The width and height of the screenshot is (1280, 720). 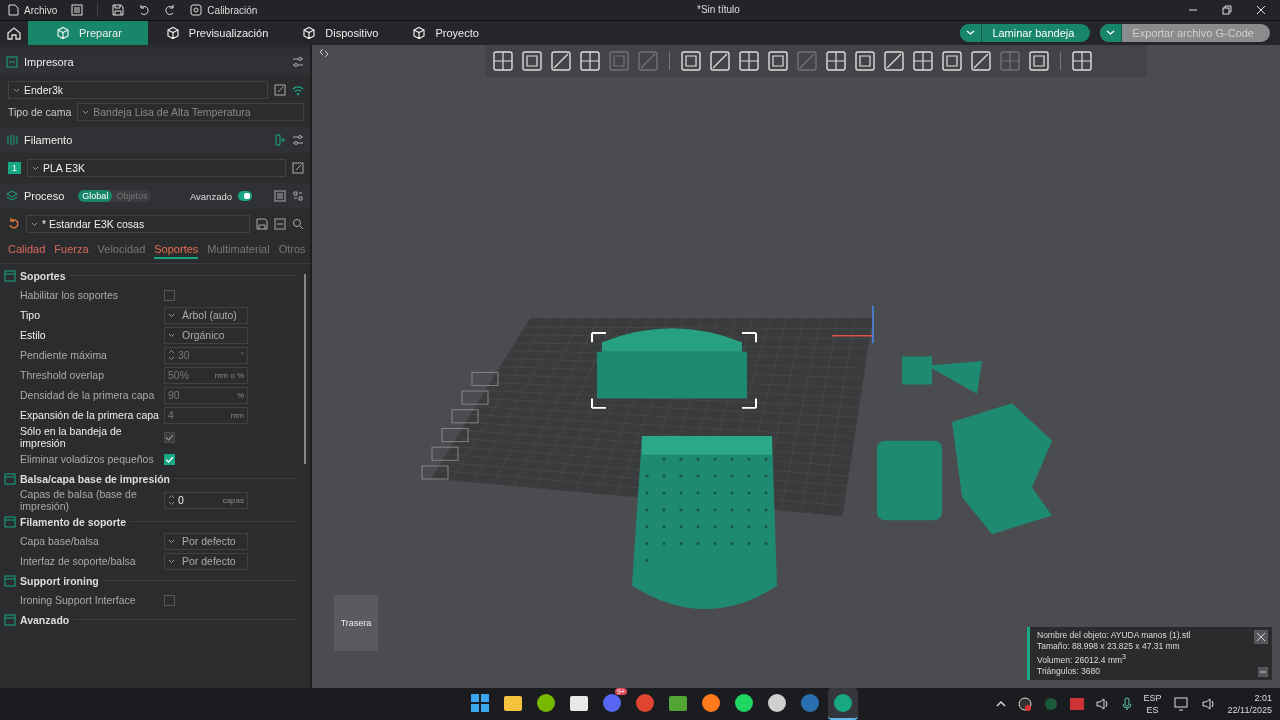 I want to click on view-cube-label: Trasera, so click(x=356, y=623).